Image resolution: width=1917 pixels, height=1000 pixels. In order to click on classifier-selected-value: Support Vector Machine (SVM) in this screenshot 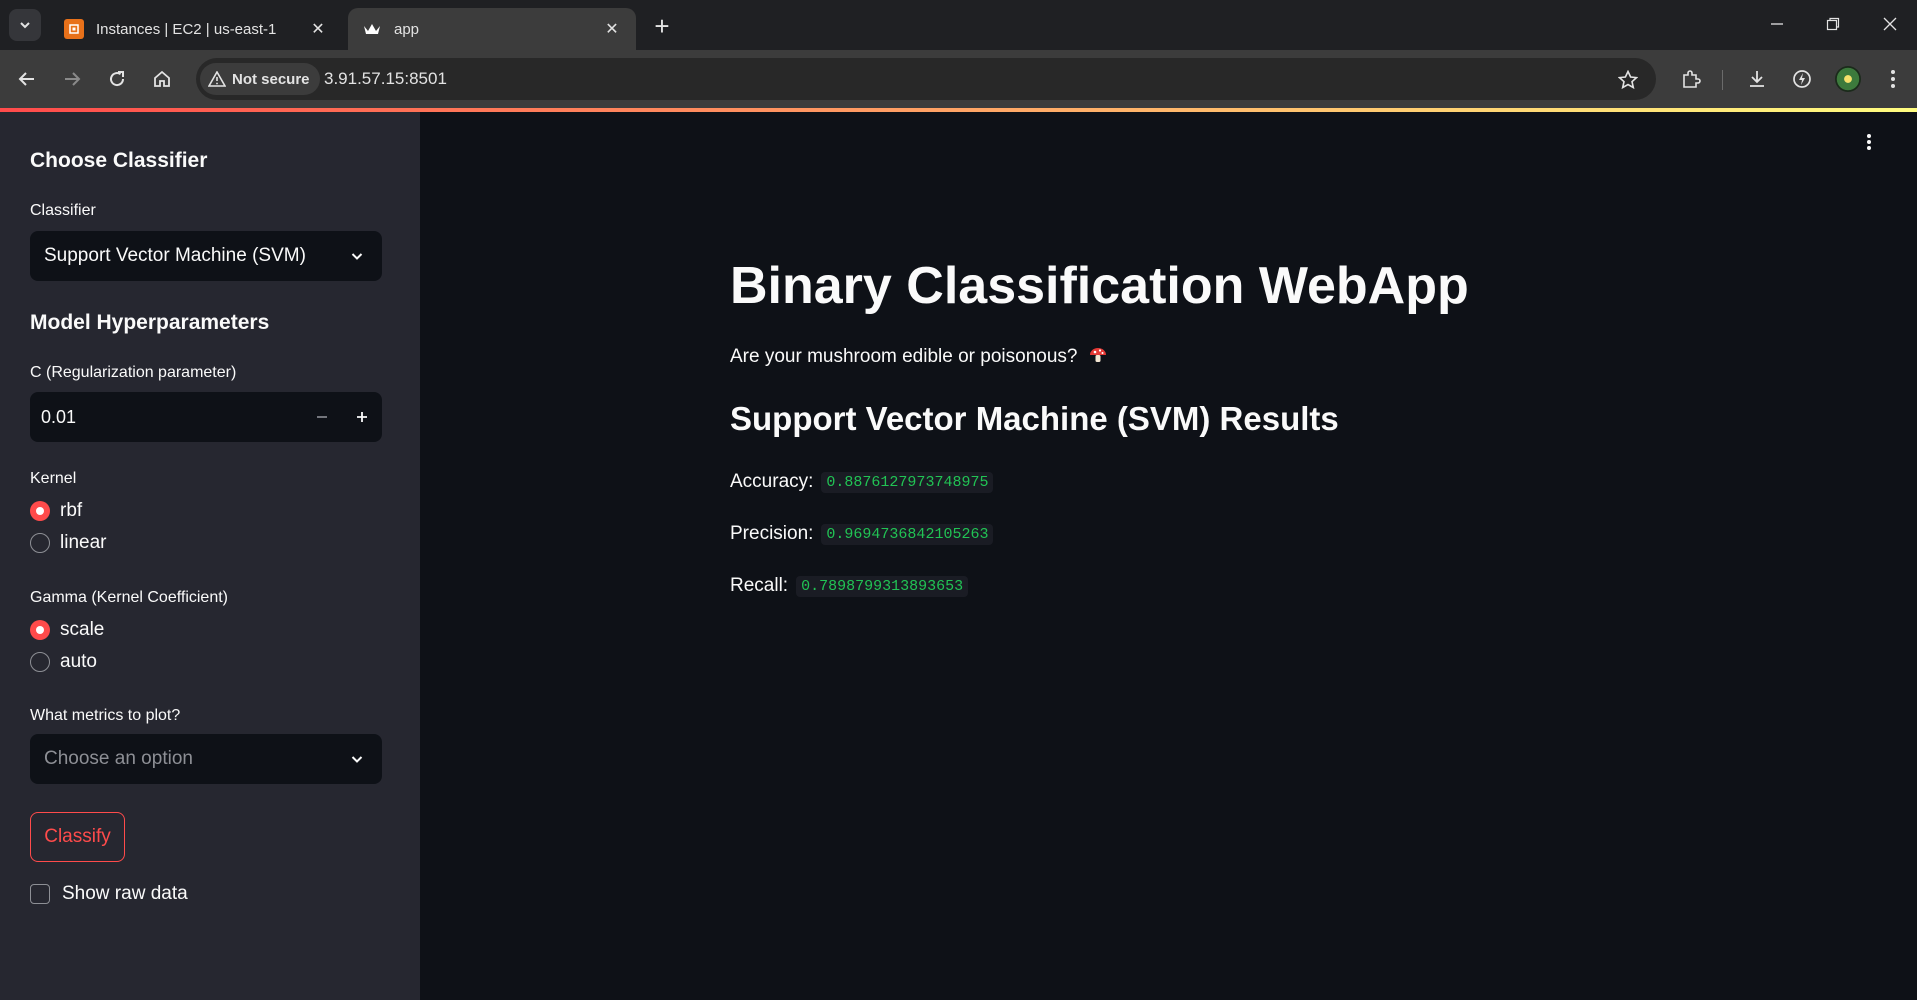, I will do `click(175, 255)`.